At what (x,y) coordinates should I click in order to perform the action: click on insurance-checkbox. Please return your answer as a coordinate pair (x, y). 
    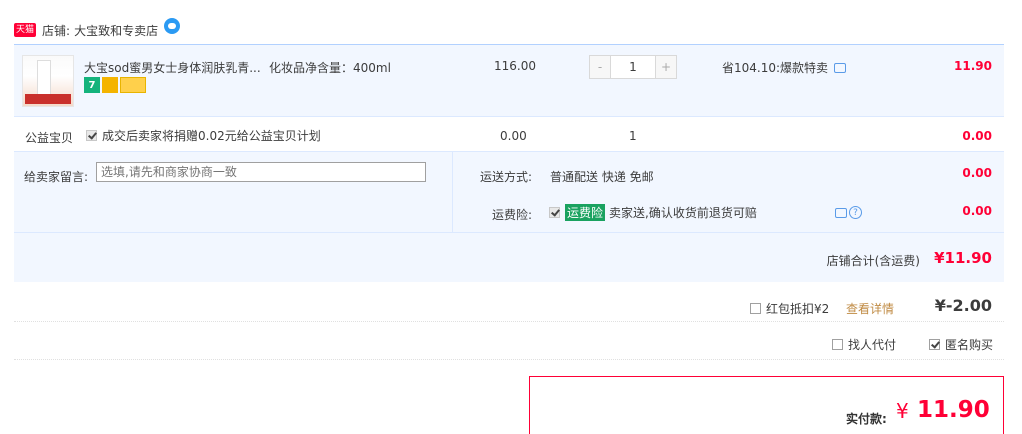
    Looking at the image, I should click on (554, 212).